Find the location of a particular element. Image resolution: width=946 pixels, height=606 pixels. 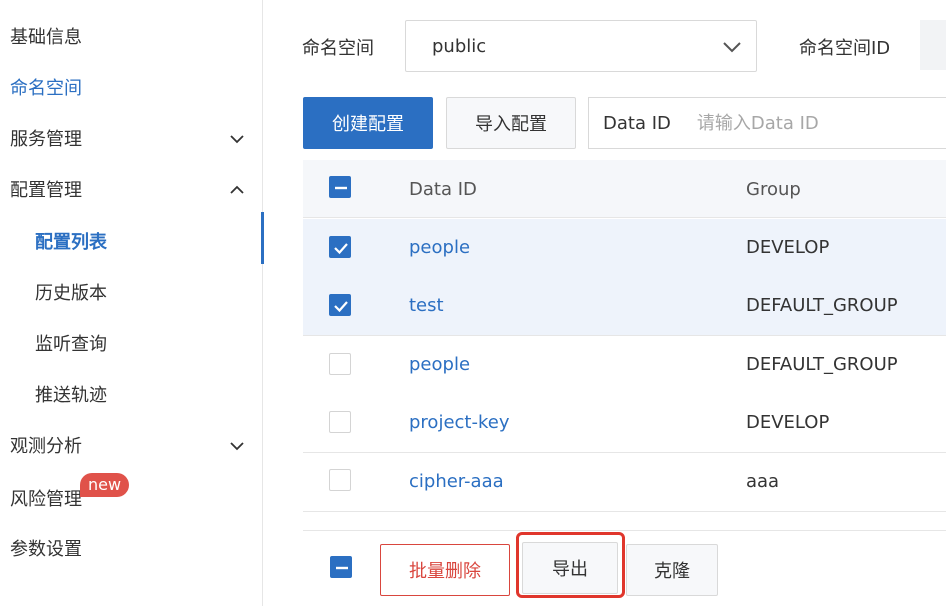

table-row: people DEVELOP is located at coordinates (624, 248).